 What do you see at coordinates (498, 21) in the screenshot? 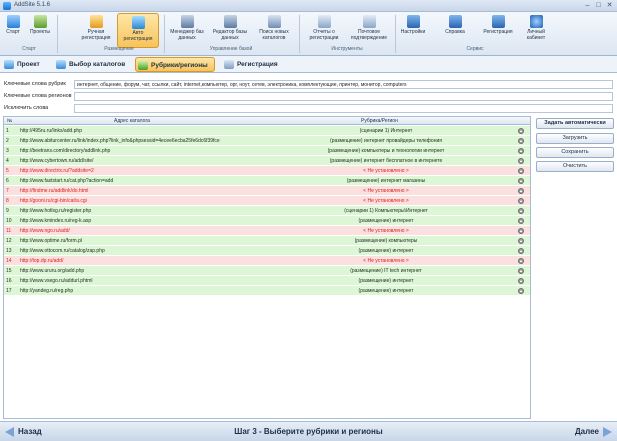
I see `key-icon` at bounding box center [498, 21].